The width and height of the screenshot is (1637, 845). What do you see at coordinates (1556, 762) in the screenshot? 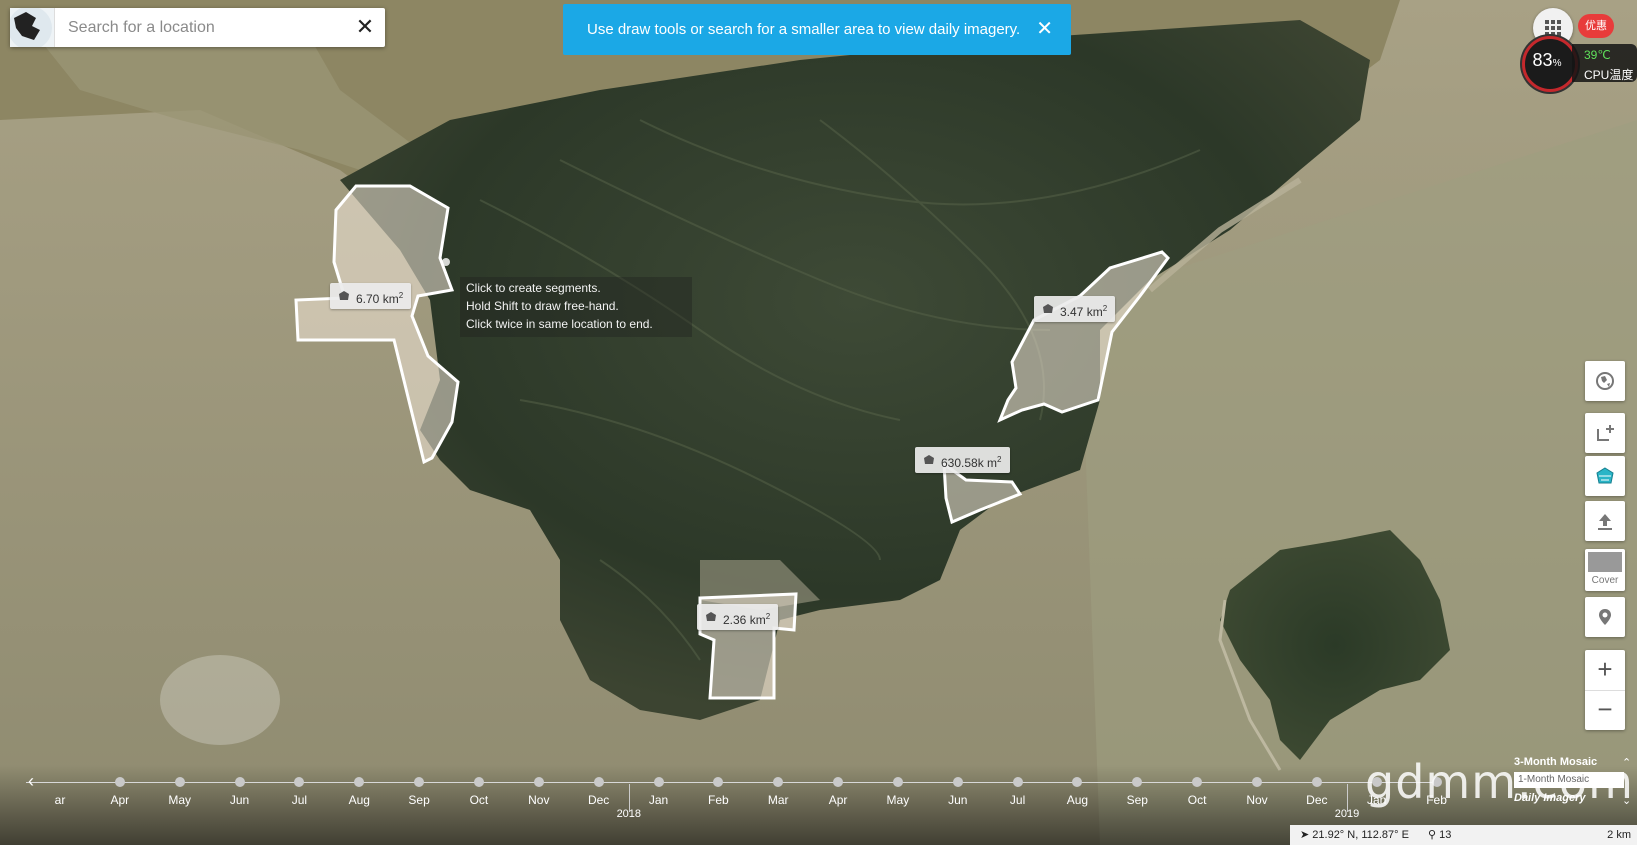
I see `imagery-mode-title: 3-Month Mosaic` at bounding box center [1556, 762].